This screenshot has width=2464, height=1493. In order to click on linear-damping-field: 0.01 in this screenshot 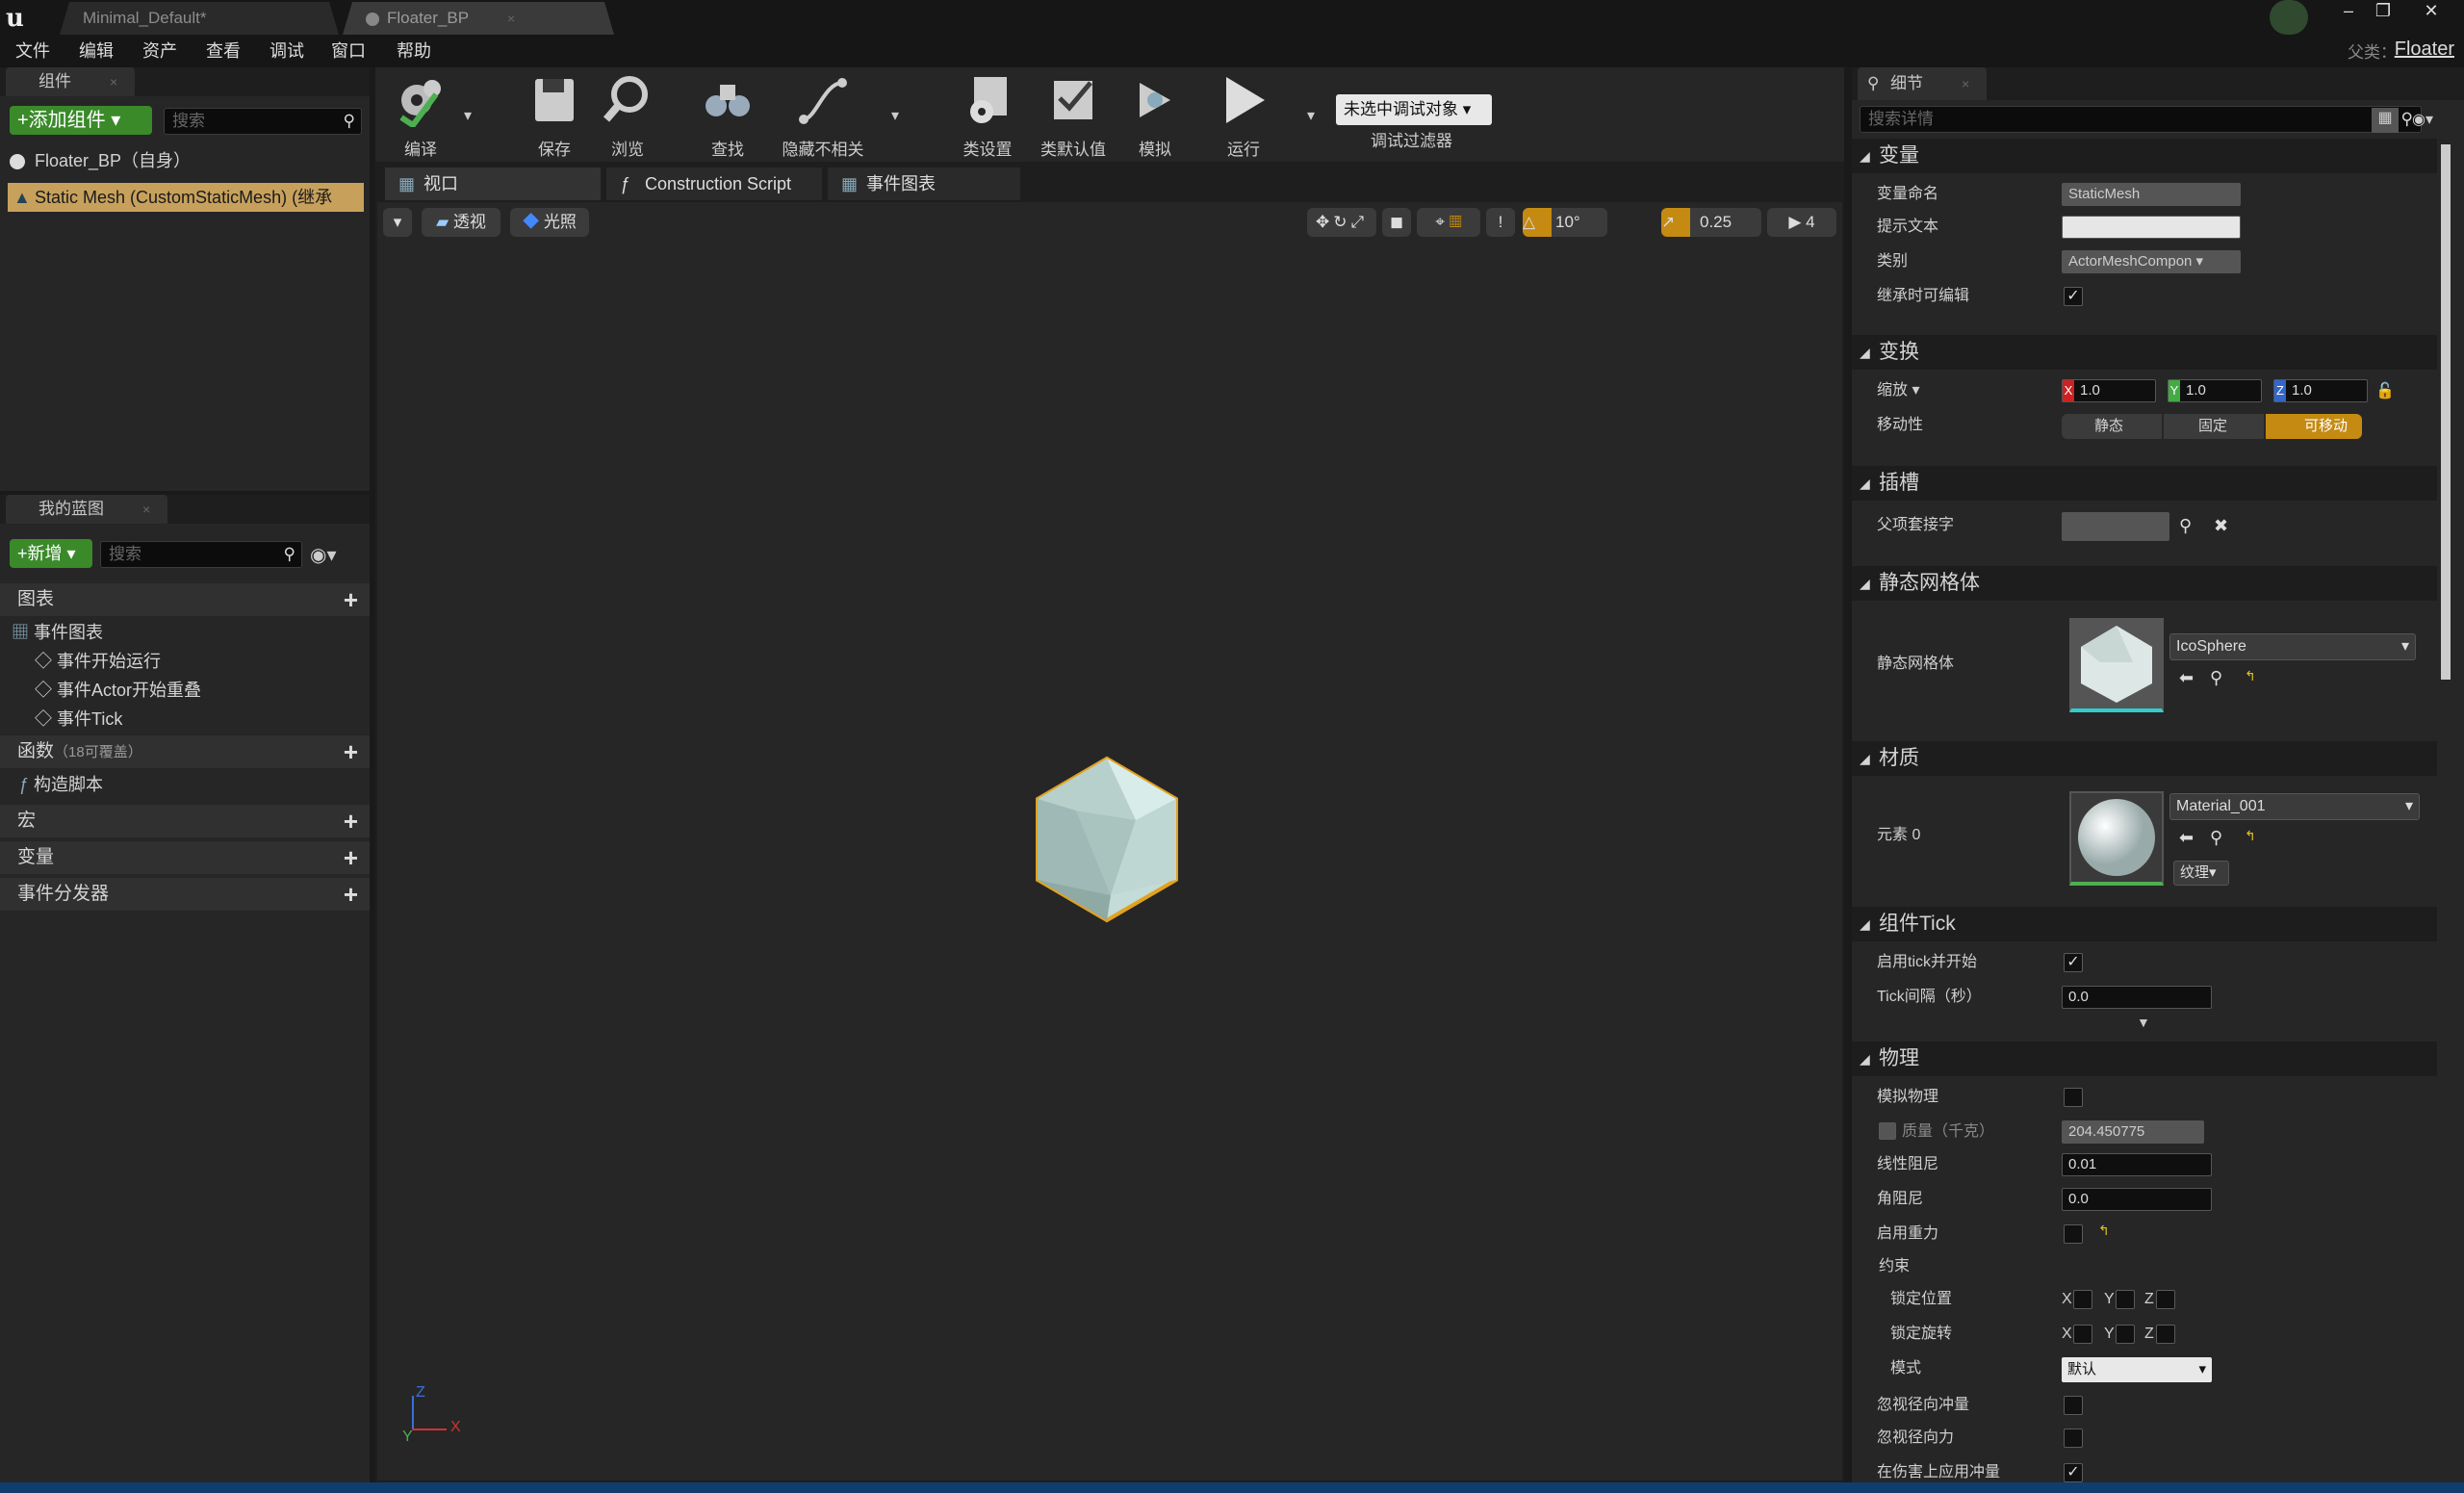, I will do `click(2137, 1164)`.